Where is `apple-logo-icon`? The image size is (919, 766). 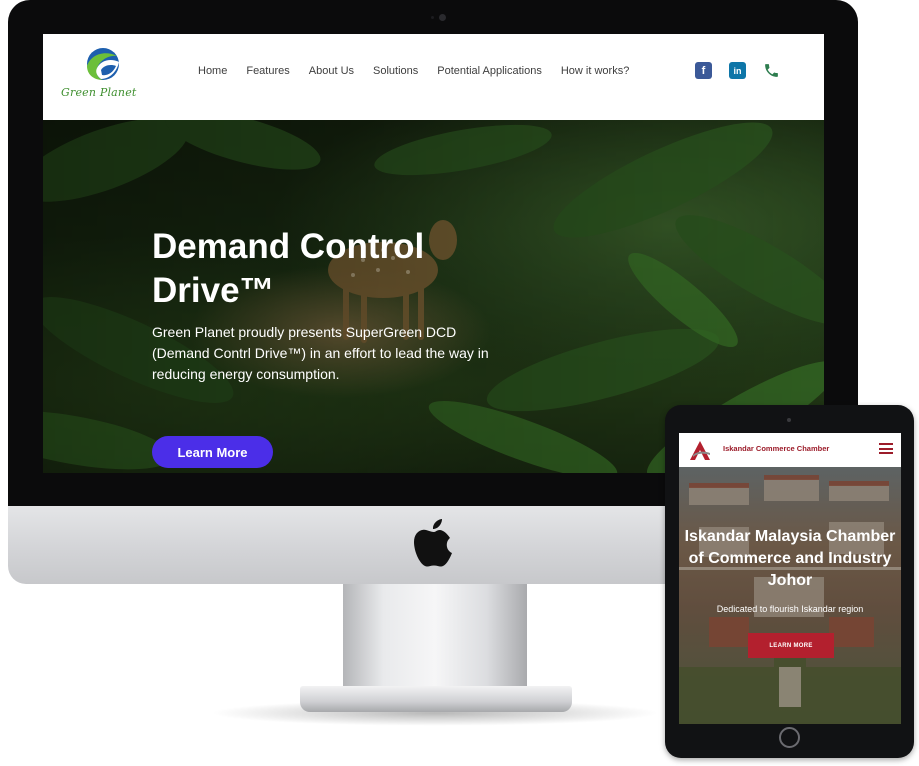 apple-logo-icon is located at coordinates (433, 543).